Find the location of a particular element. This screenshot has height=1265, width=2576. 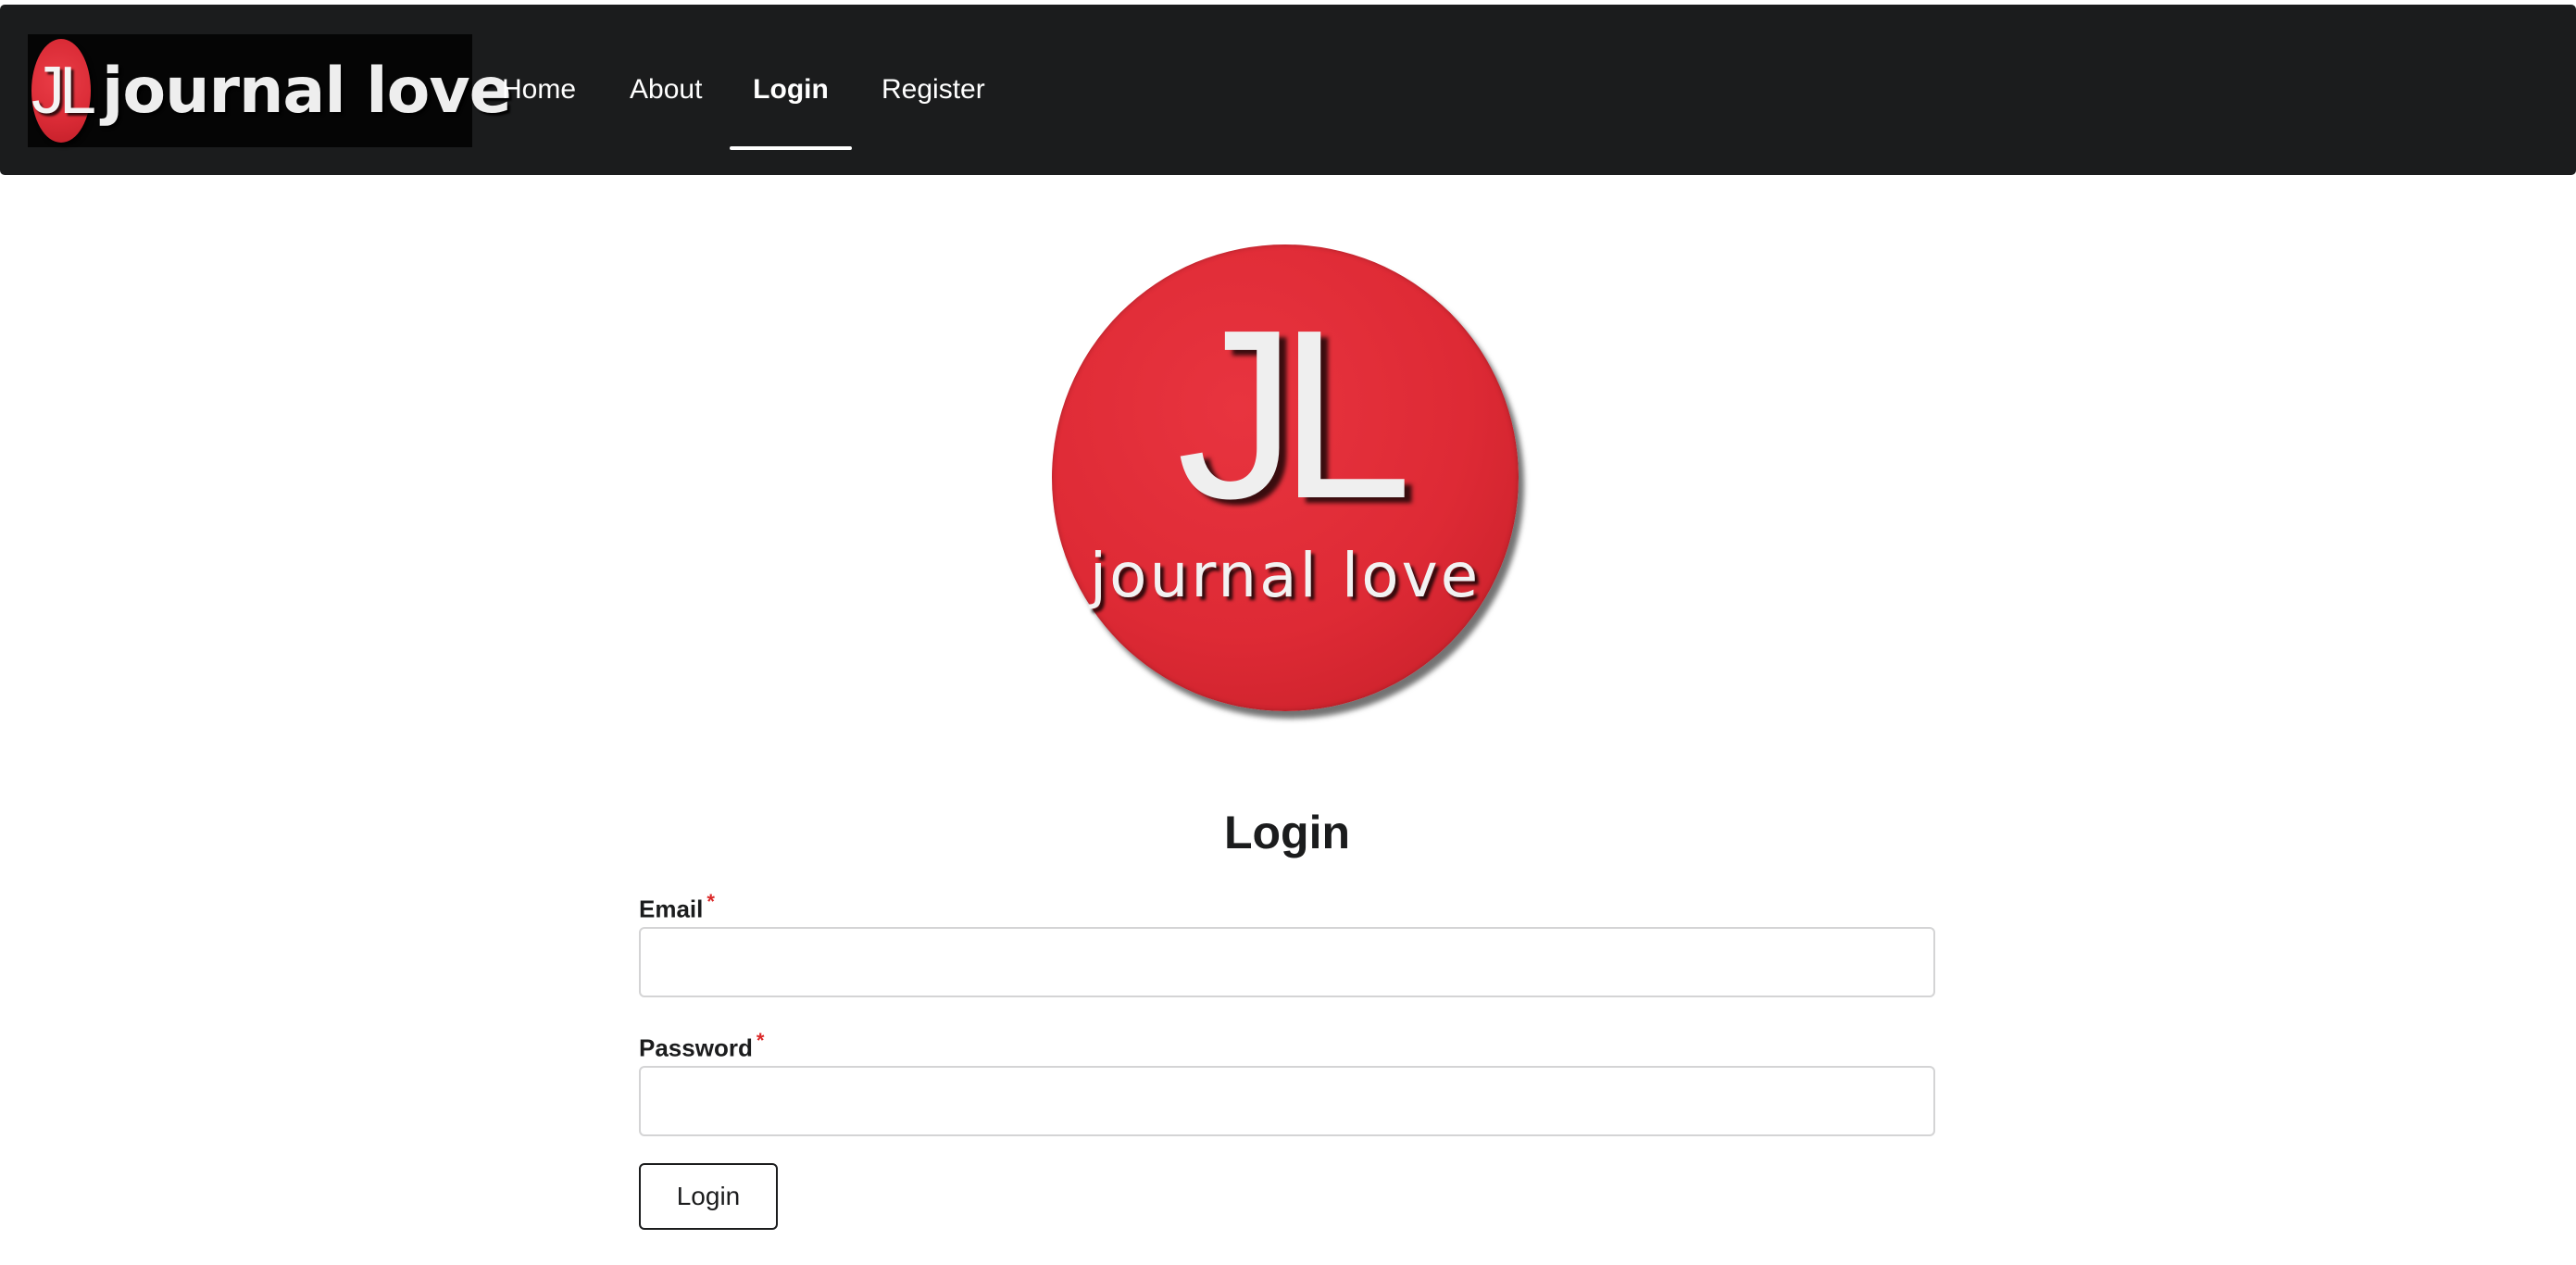

hero-logo-wordmark: journal love is located at coordinates (1285, 575).